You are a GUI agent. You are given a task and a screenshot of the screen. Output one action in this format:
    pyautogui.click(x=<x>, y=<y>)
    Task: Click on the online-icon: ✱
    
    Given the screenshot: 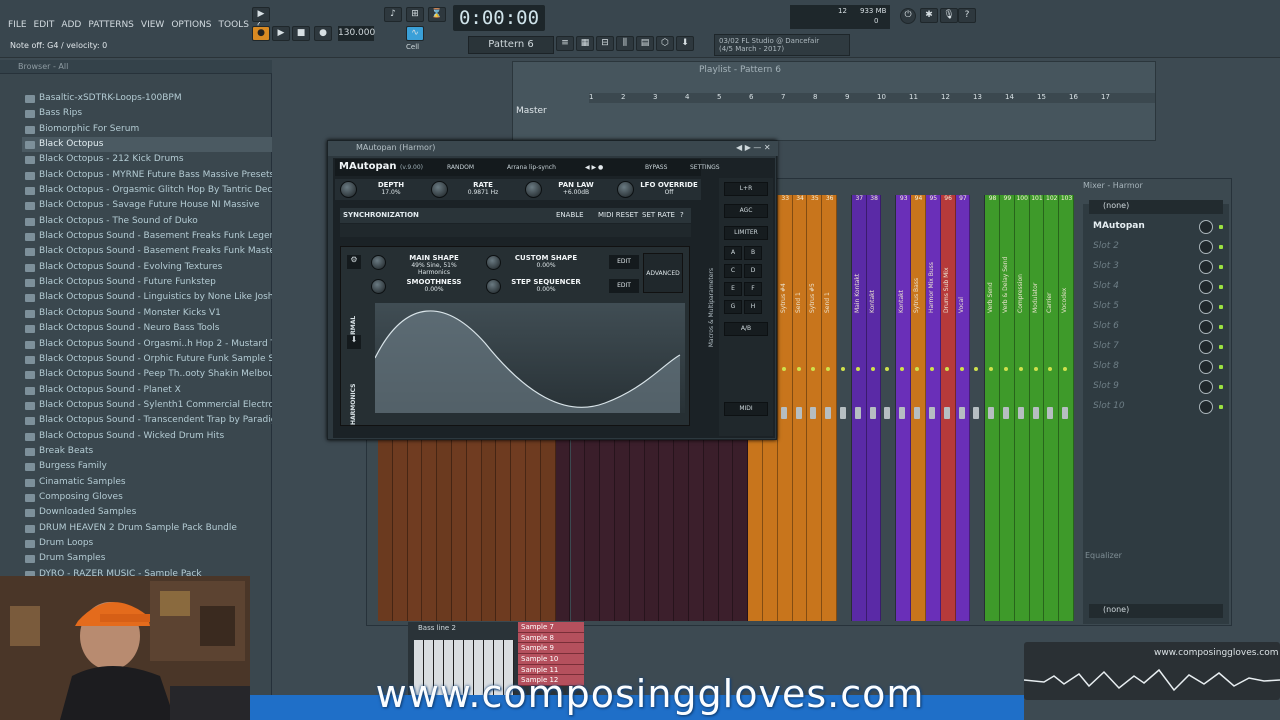 What is the action you would take?
    pyautogui.click(x=929, y=15)
    